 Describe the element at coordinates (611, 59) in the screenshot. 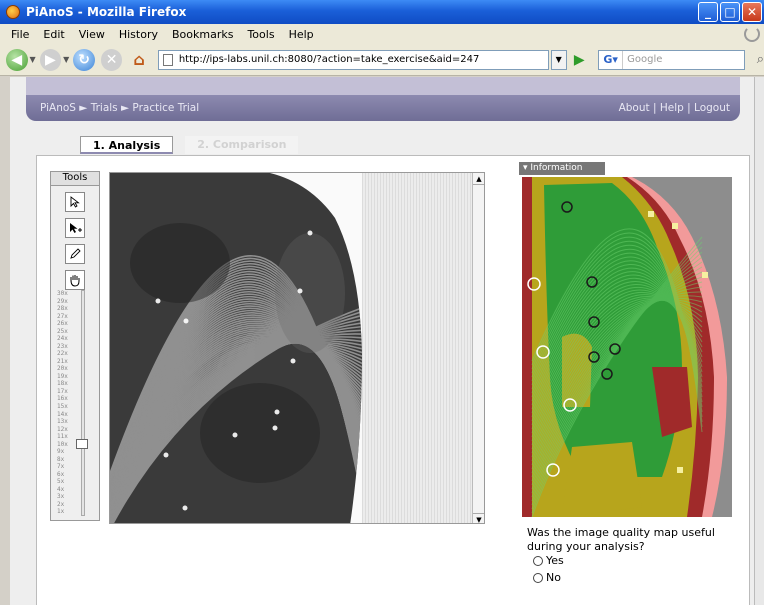

I see `google-engine-icon: G▾` at that location.